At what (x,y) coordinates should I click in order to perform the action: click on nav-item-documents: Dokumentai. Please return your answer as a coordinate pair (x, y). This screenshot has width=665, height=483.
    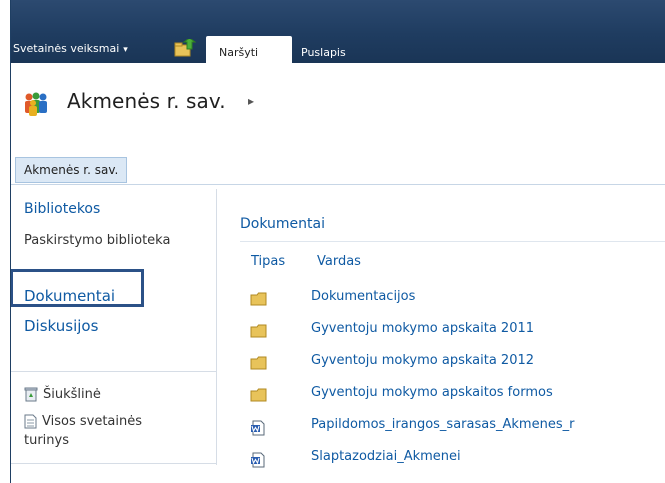
    Looking at the image, I should click on (69, 296).